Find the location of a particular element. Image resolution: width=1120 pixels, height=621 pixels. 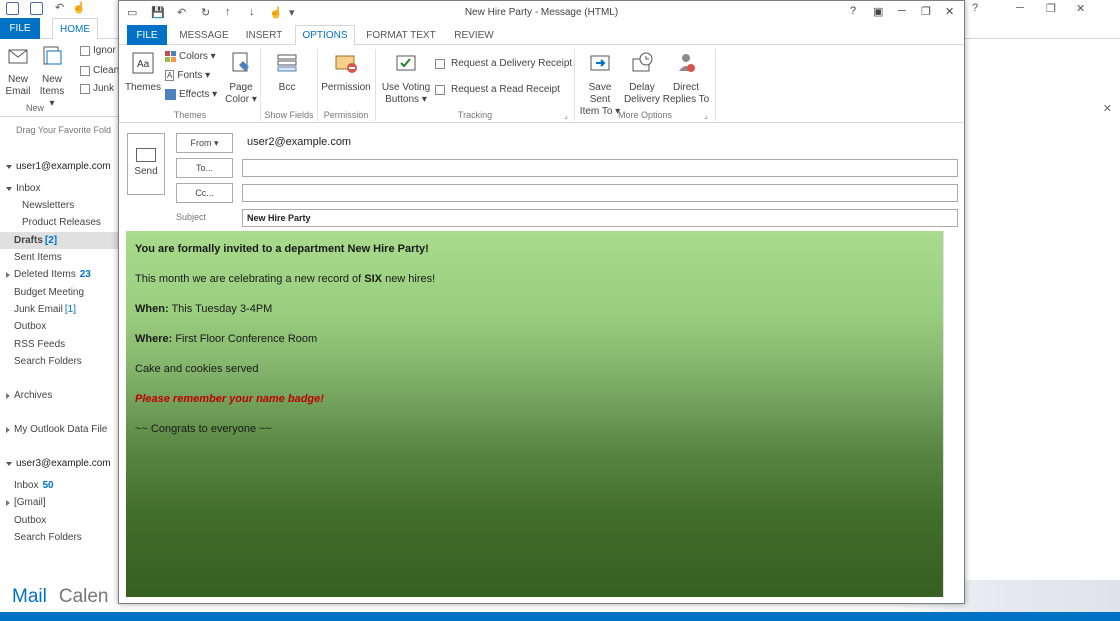

drafts-count: [2] is located at coordinates (51, 240).